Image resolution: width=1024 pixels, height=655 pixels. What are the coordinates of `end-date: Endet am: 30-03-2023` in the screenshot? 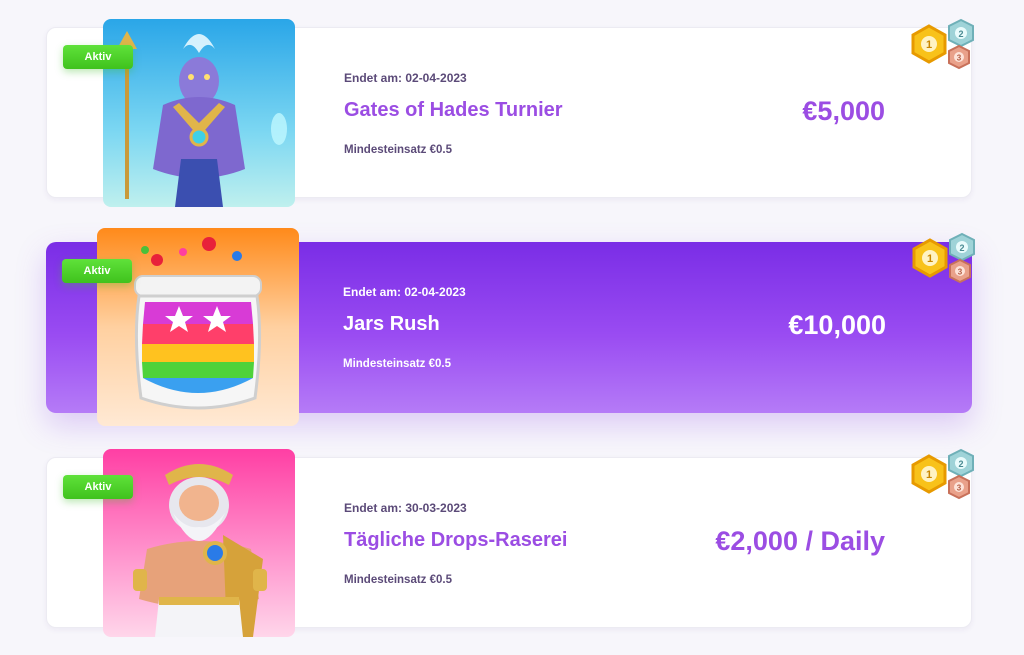 It's located at (405, 508).